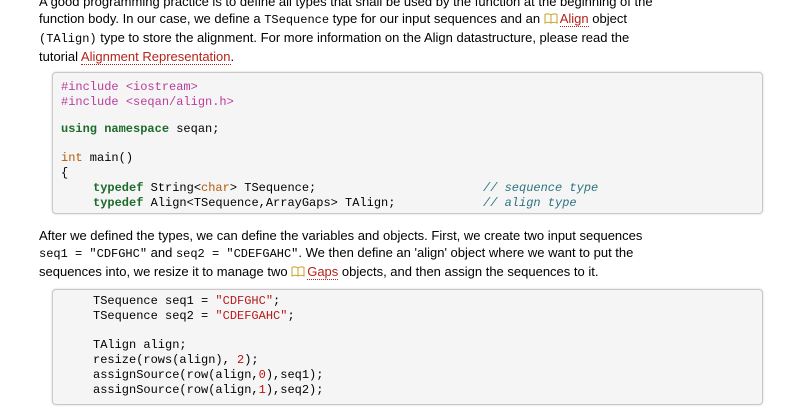 This screenshot has height=415, width=798. I want to click on code-line-resize: resize(rows(align), 2);, so click(176, 360).